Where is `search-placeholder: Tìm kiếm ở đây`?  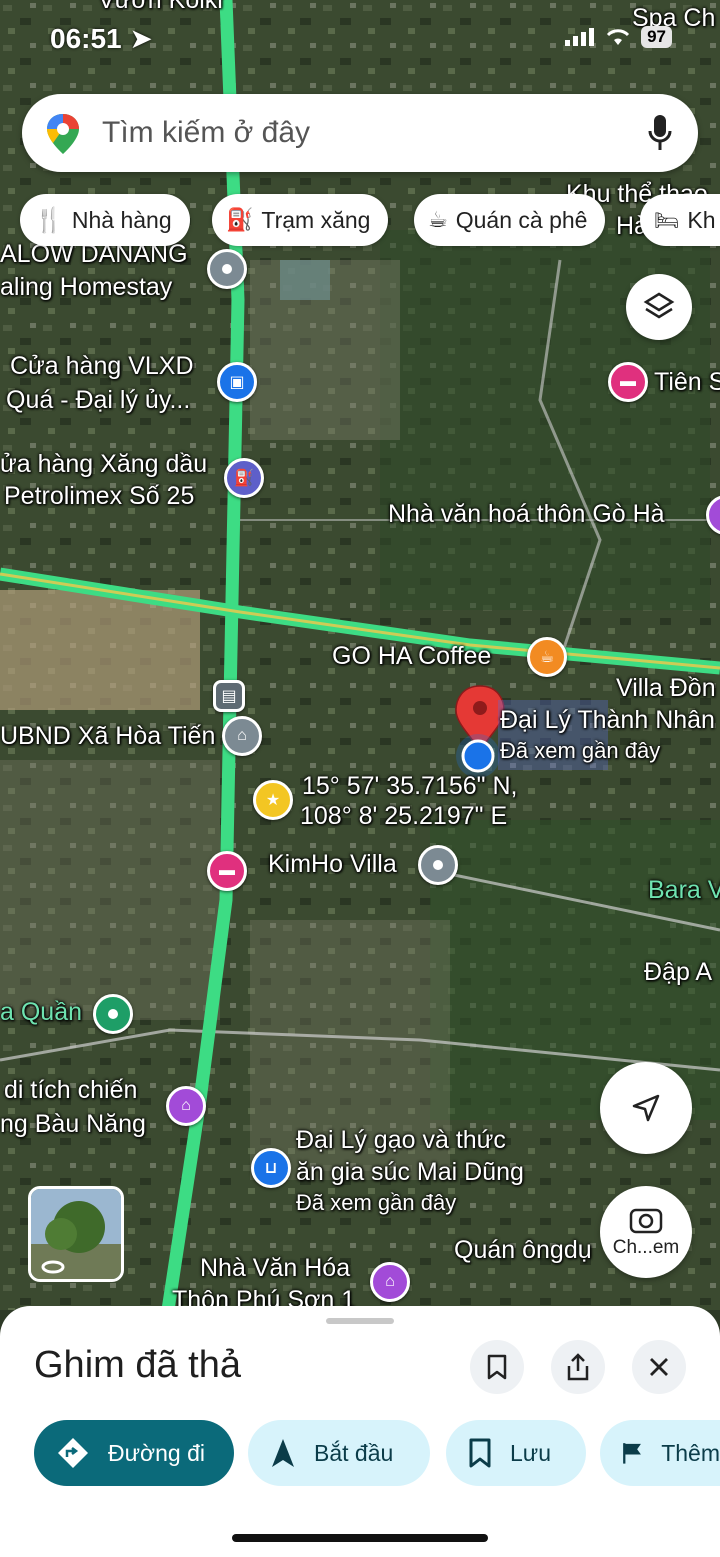 search-placeholder: Tìm kiếm ở đây is located at coordinates (206, 133).